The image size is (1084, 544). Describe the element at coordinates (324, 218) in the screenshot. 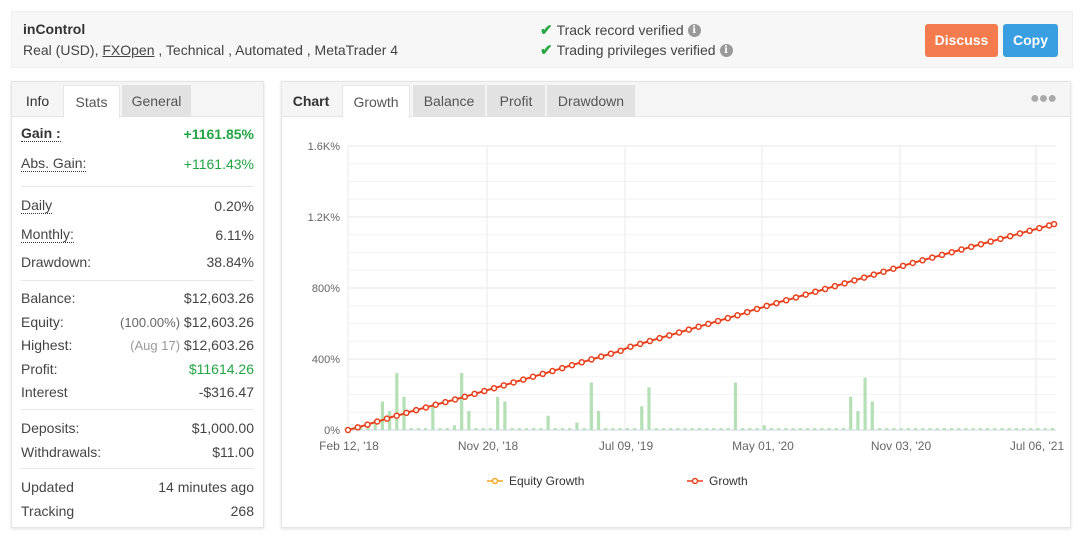

I see `y-tick-label: 1.2K%` at that location.